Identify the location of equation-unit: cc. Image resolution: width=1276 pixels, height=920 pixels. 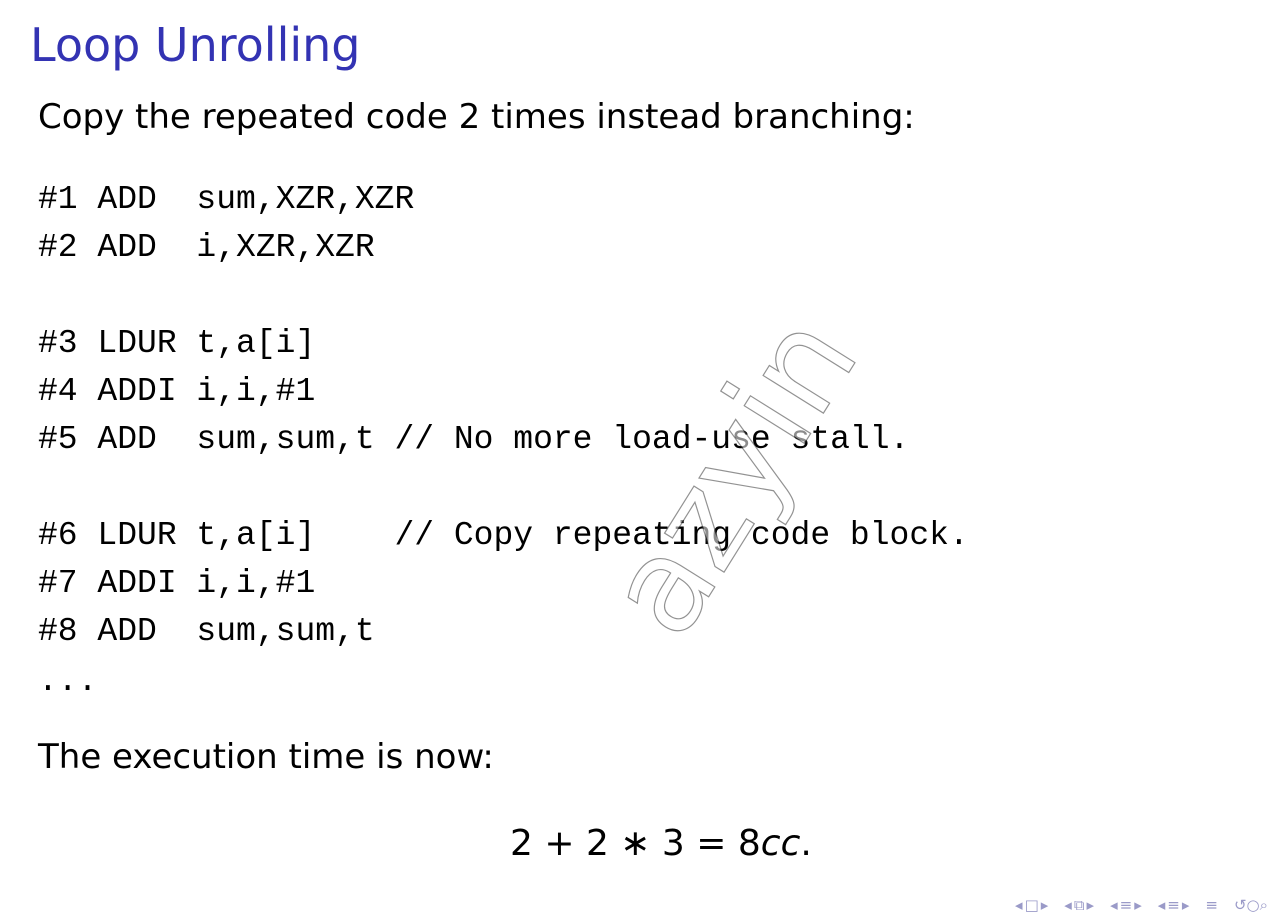
(780, 843).